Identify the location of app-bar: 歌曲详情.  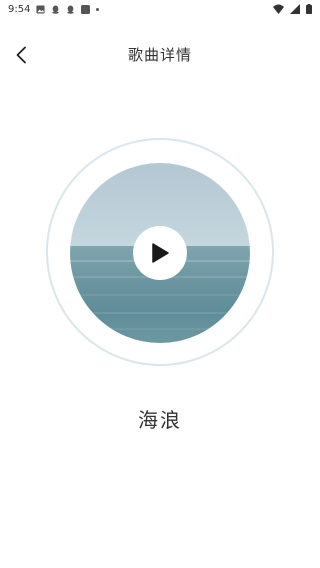
(160, 54).